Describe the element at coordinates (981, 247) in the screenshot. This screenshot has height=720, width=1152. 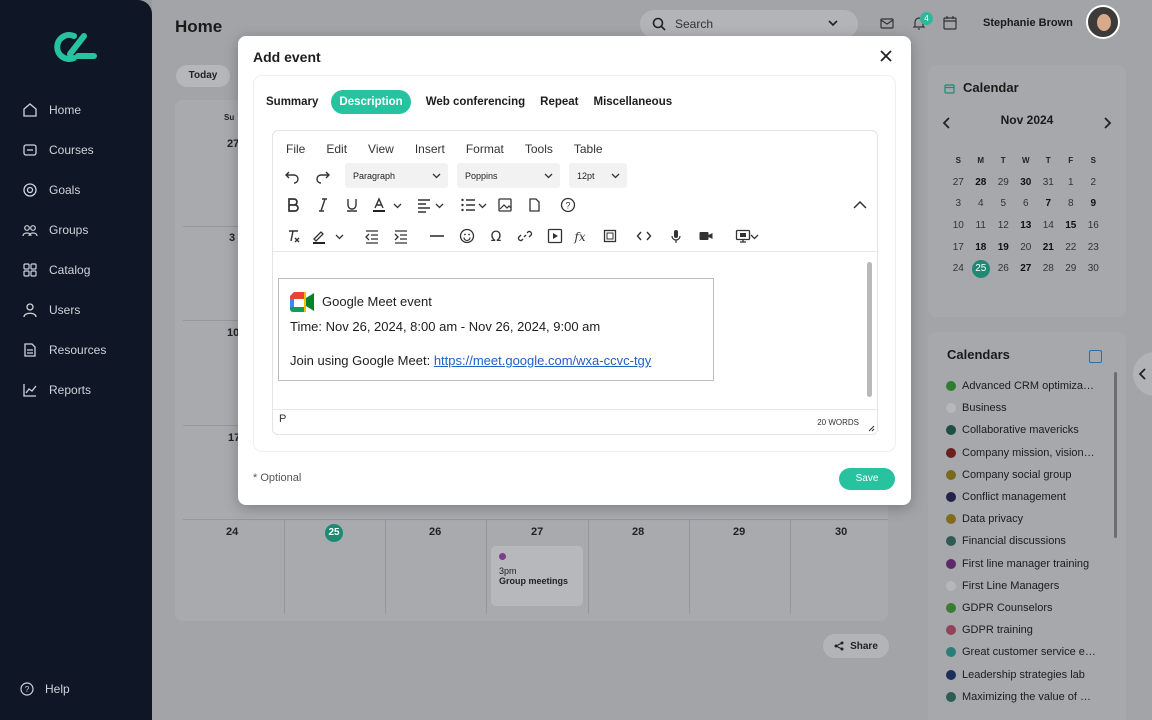
I see `mini-day: 18` at that location.